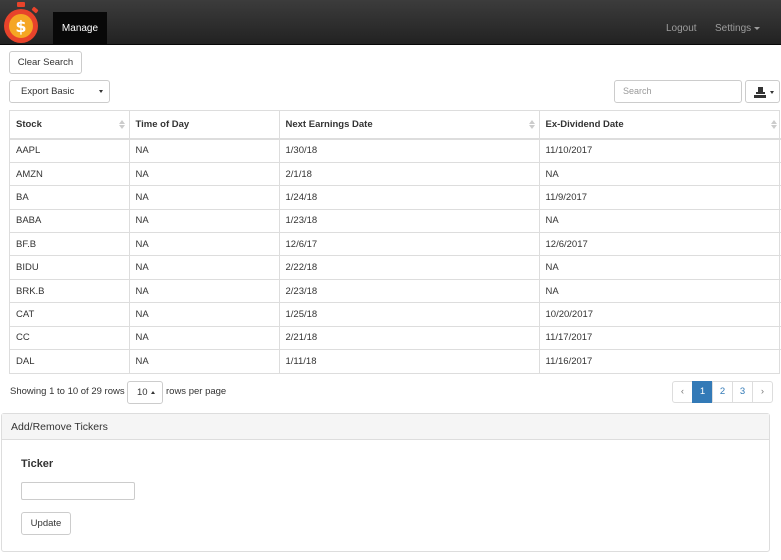 This screenshot has height=560, width=781. I want to click on settings-label: Settings, so click(733, 28).